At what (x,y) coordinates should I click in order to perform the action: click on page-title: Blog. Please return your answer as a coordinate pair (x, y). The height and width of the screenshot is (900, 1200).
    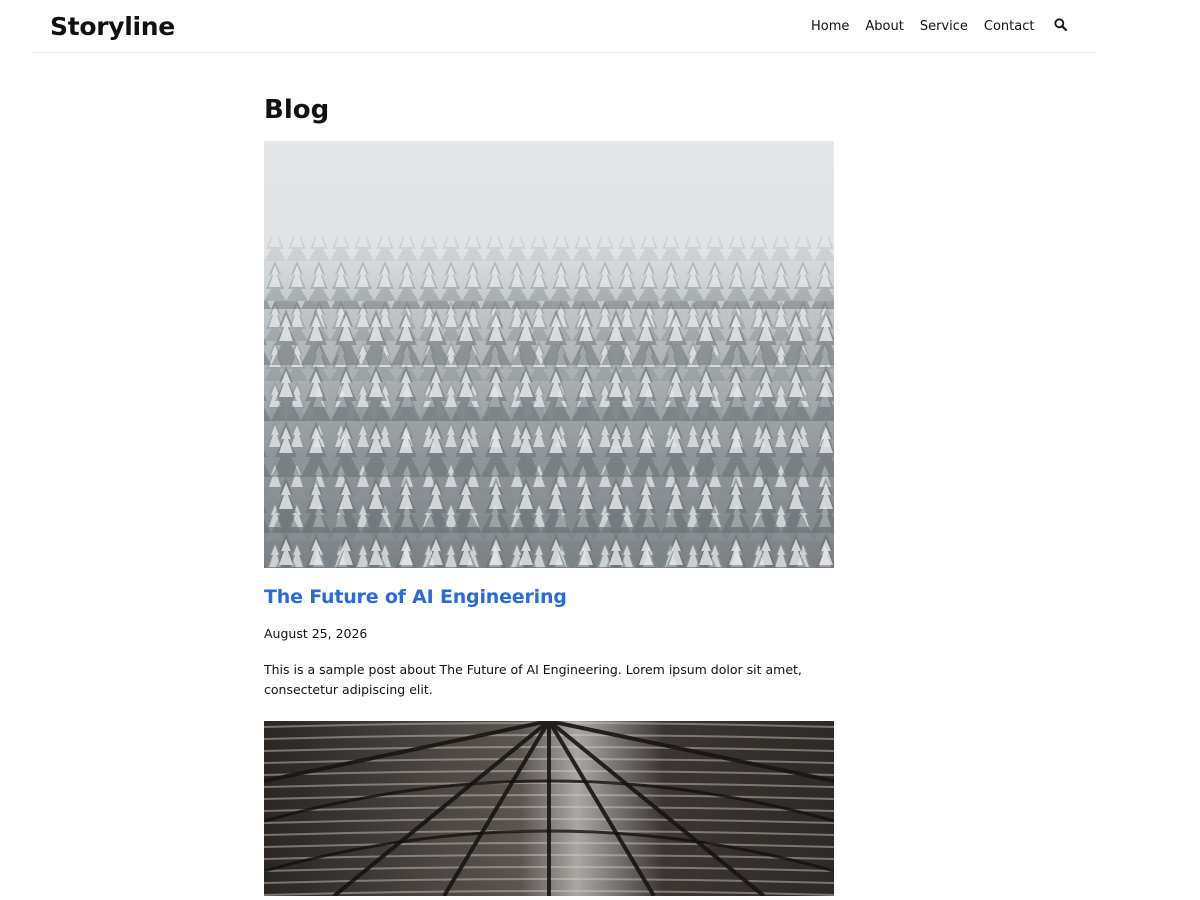
    Looking at the image, I should click on (297, 110).